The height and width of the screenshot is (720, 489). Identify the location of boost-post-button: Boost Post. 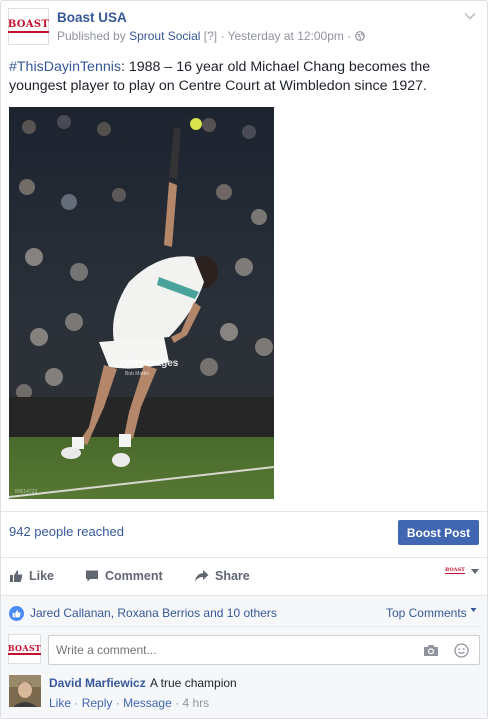
(438, 532).